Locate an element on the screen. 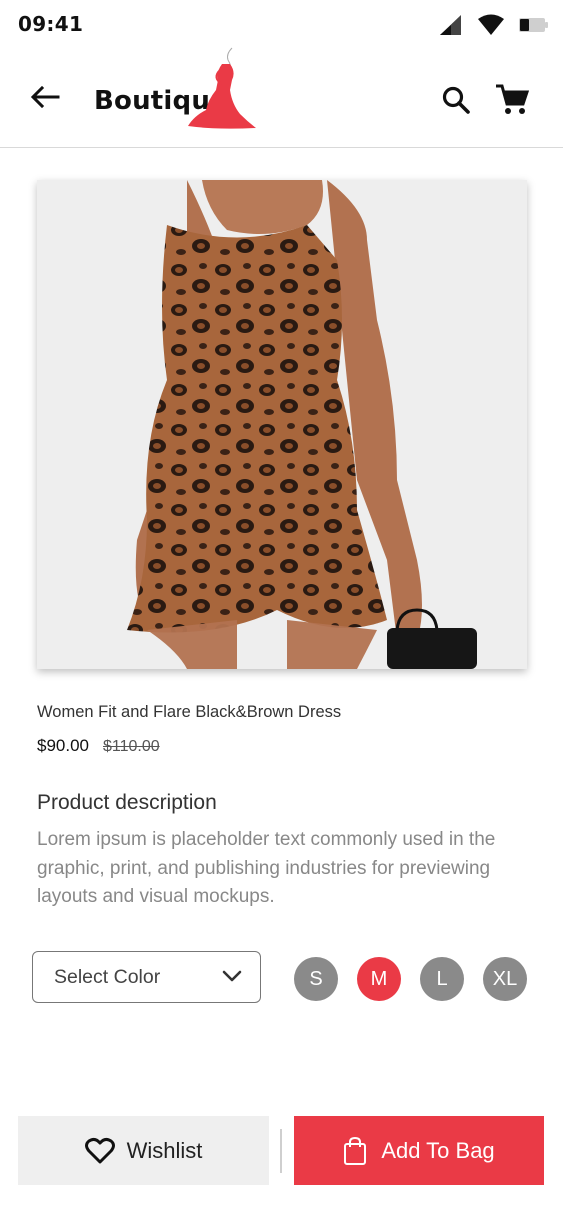 The image size is (563, 1215). action-divider is located at coordinates (281, 1151).